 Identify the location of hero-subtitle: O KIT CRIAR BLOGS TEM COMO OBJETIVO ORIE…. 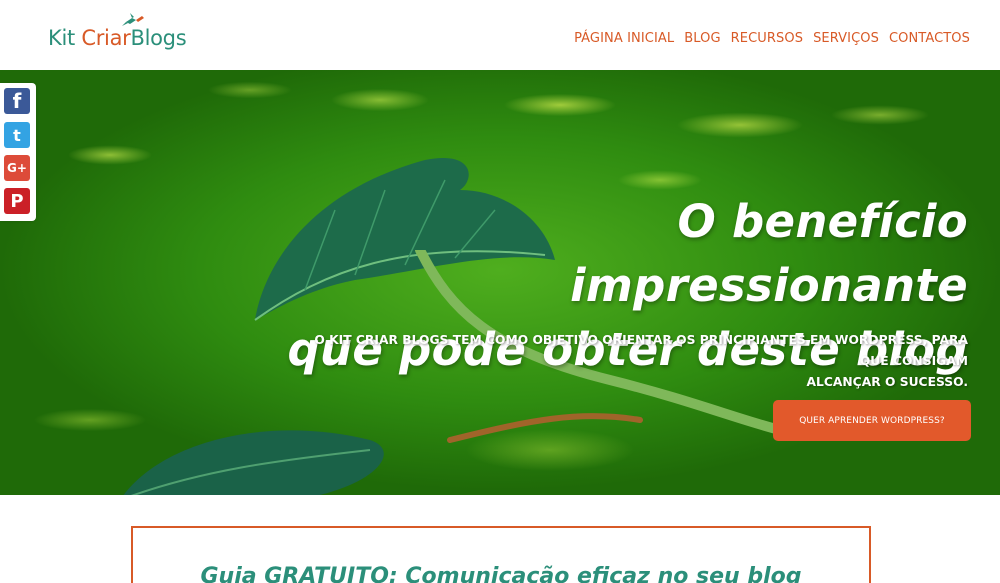
(628, 361).